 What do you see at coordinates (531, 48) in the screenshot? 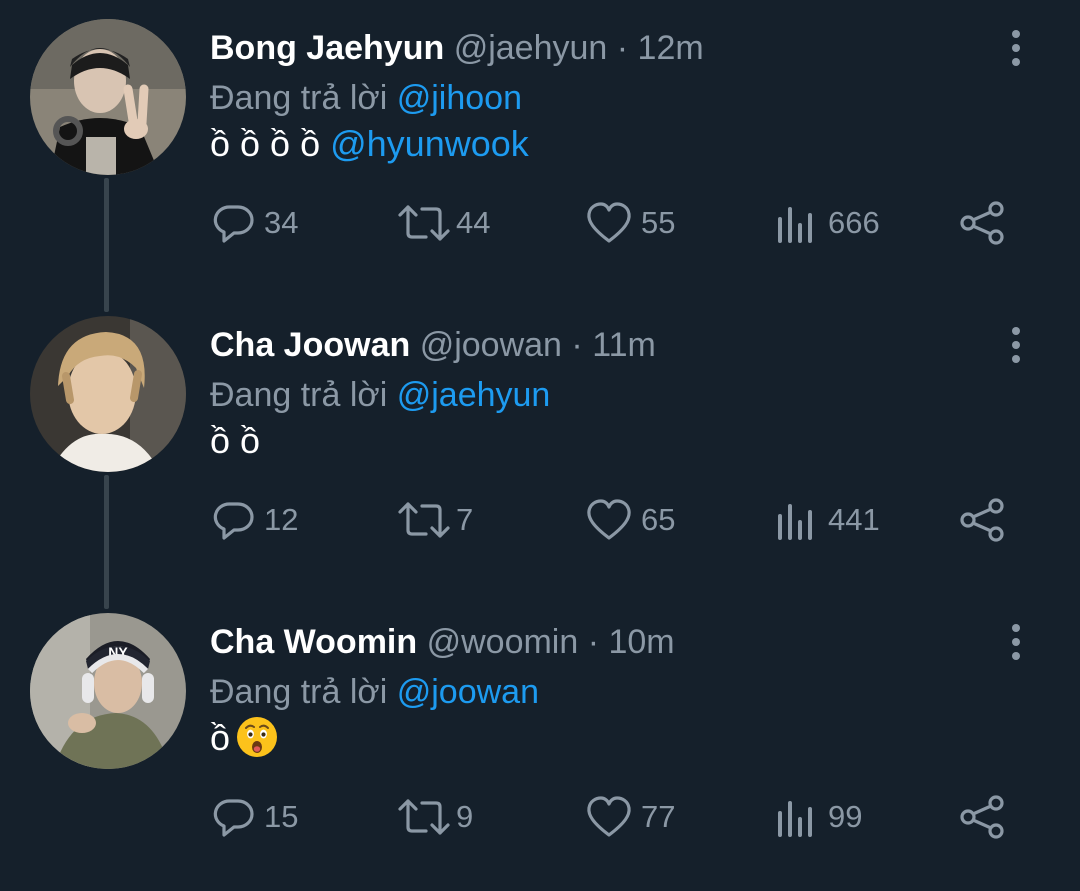
I see `handle: @jaehyun` at bounding box center [531, 48].